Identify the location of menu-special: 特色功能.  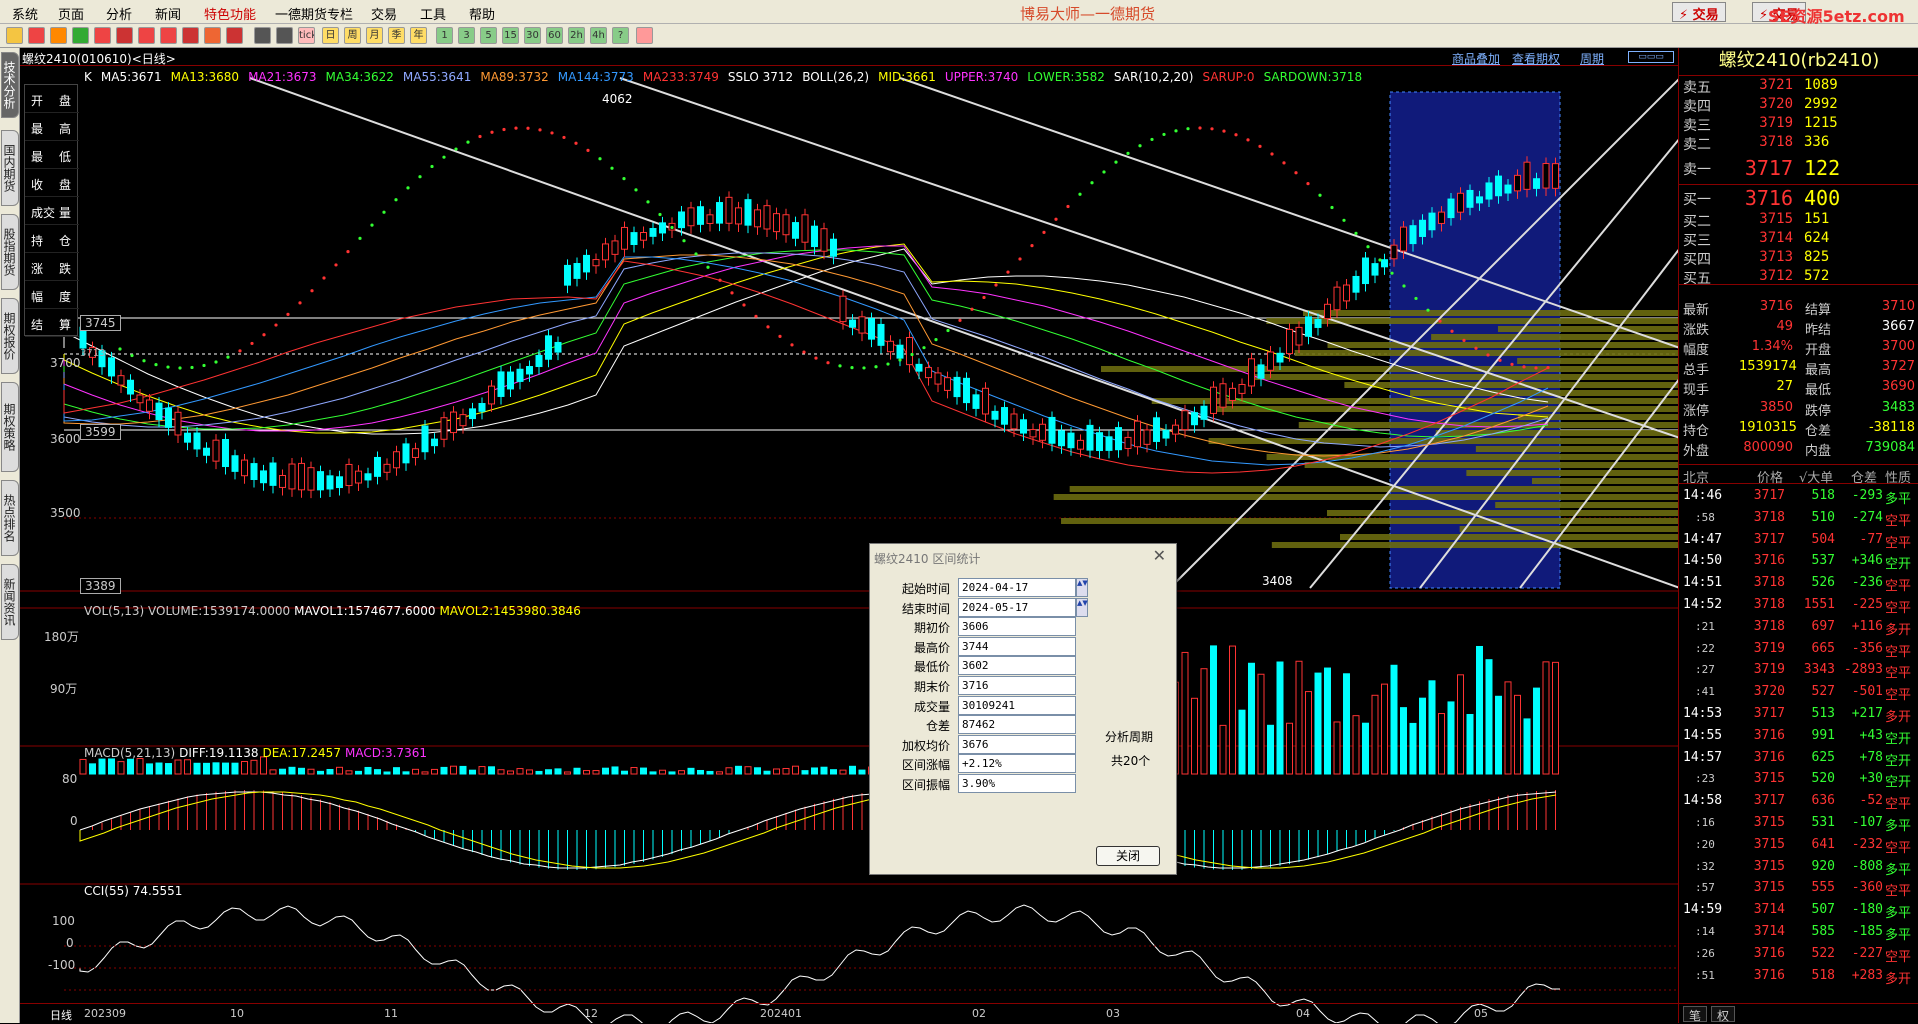
(230, 13).